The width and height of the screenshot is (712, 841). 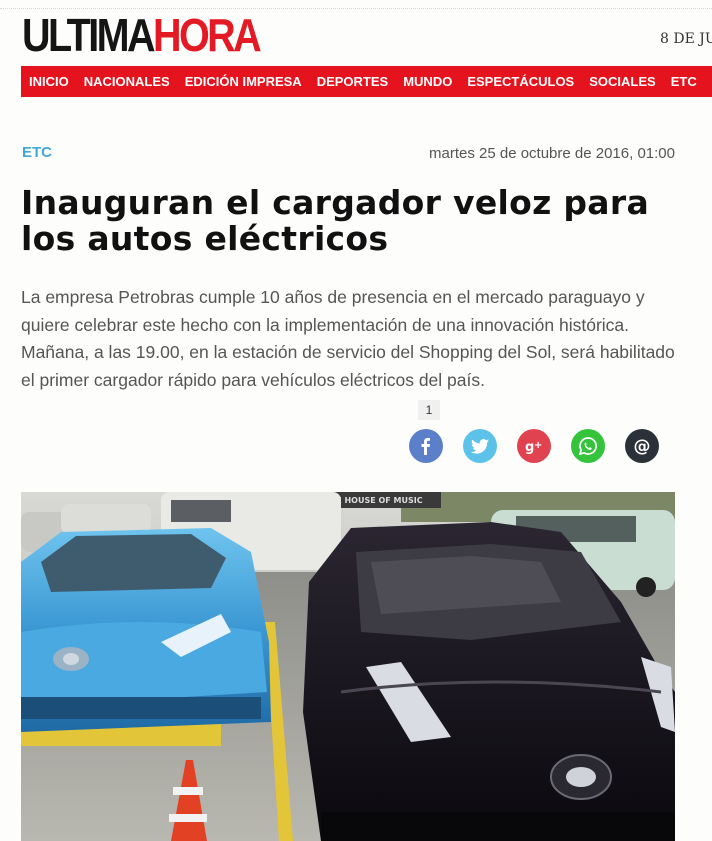 I want to click on svg-text: g, so click(x=529, y=447).